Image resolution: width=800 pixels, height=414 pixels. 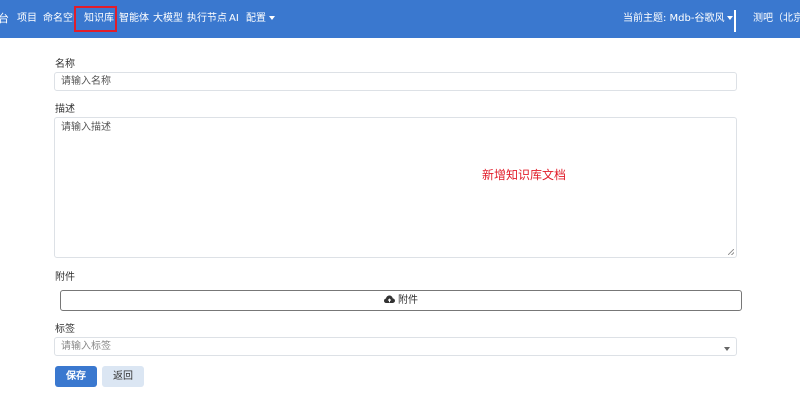 What do you see at coordinates (95, 19) in the screenshot?
I see `knowledge-base-highlight-box` at bounding box center [95, 19].